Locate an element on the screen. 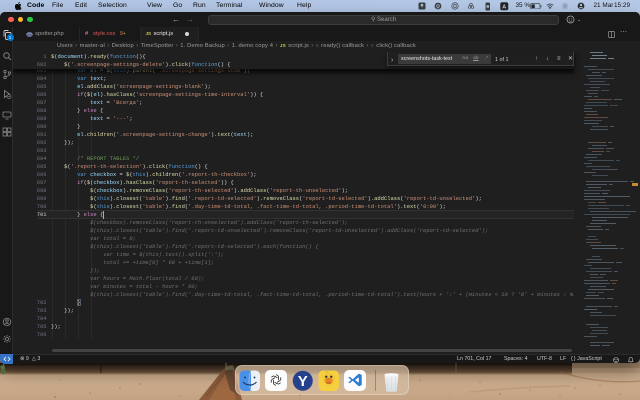 The width and height of the screenshot is (640, 400). svg-text: A is located at coordinates (504, 7).